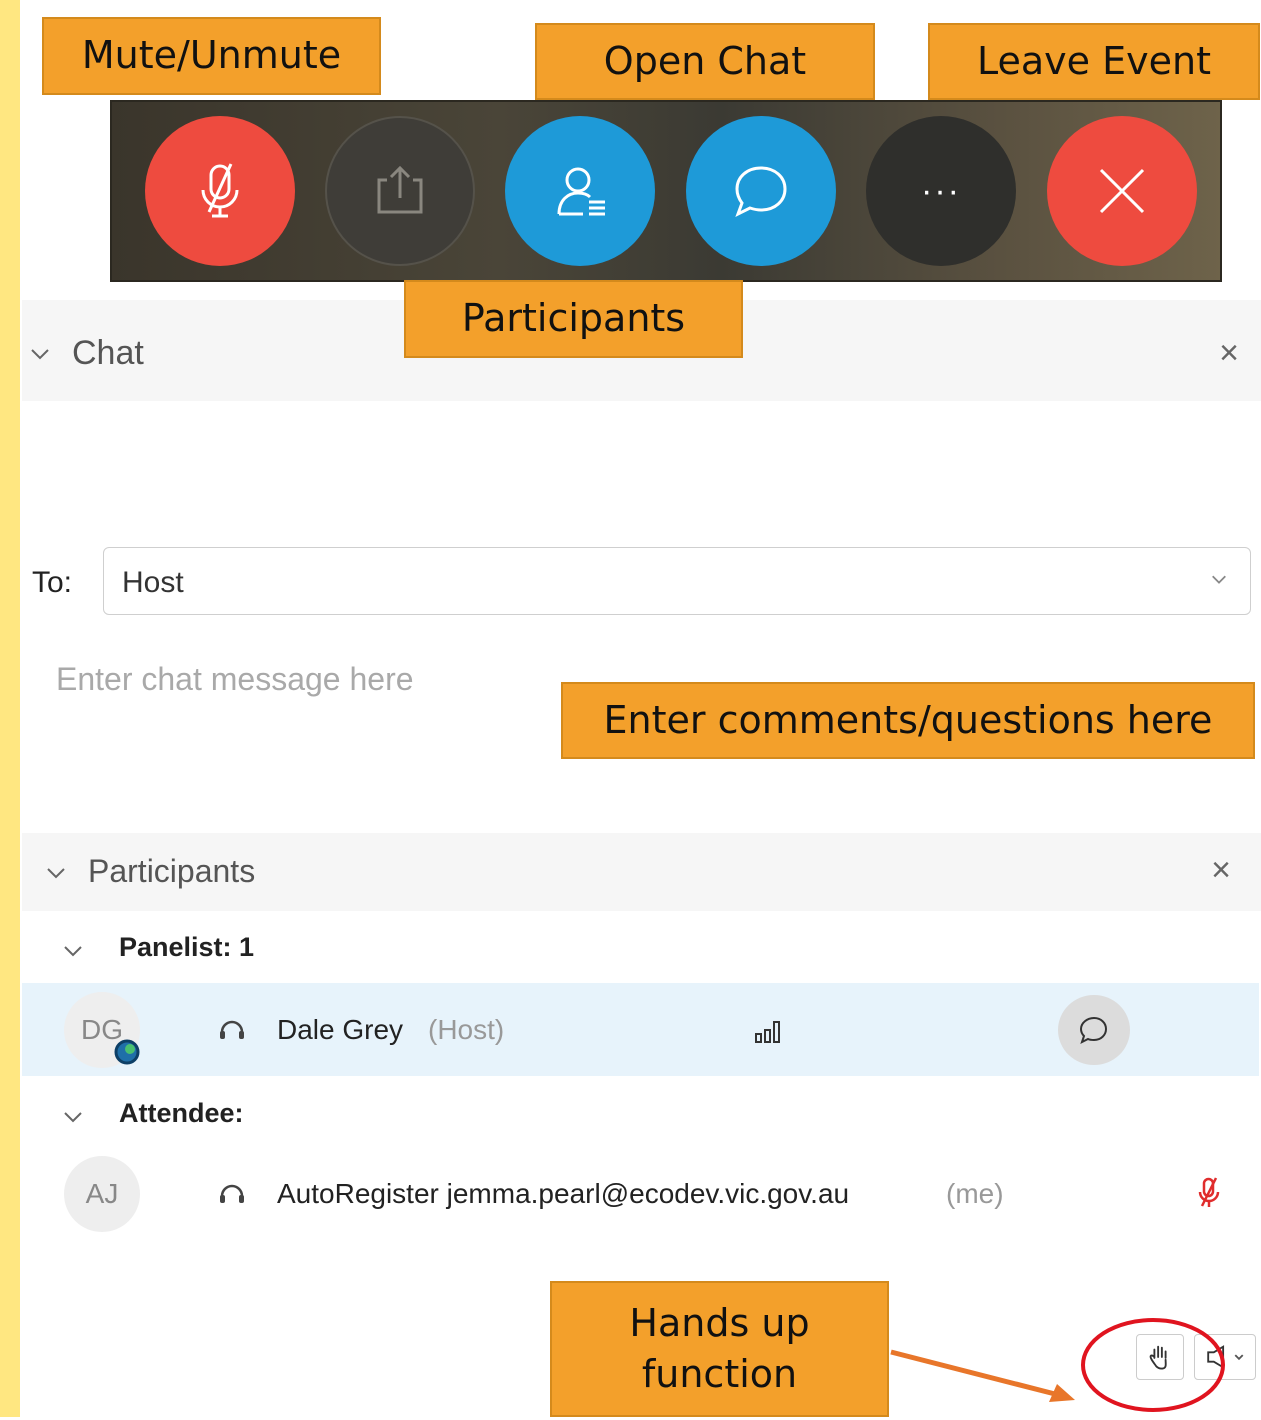 This screenshot has width=1261, height=1420. What do you see at coordinates (181, 1113) in the screenshot?
I see `attendee-group-label: Attendee:` at bounding box center [181, 1113].